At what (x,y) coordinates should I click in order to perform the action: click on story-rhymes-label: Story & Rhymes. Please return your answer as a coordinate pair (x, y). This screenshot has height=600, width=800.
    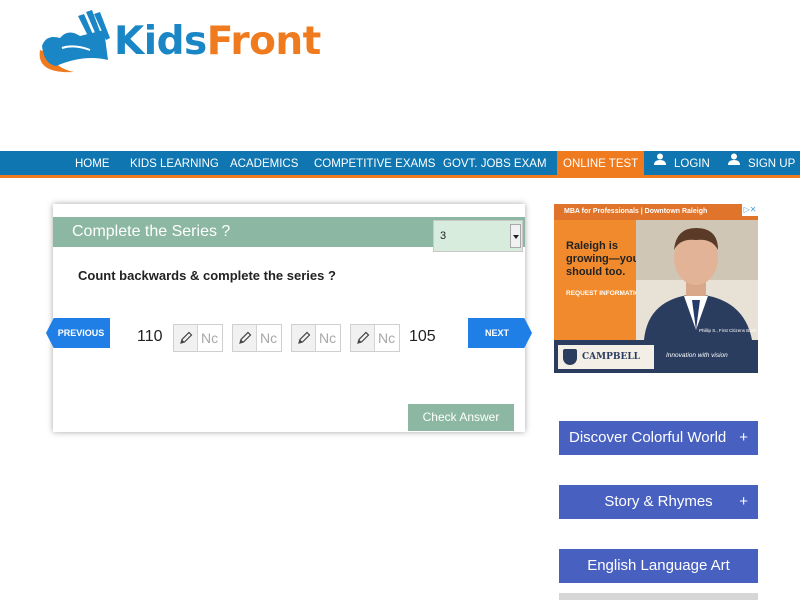
    Looking at the image, I should click on (658, 501).